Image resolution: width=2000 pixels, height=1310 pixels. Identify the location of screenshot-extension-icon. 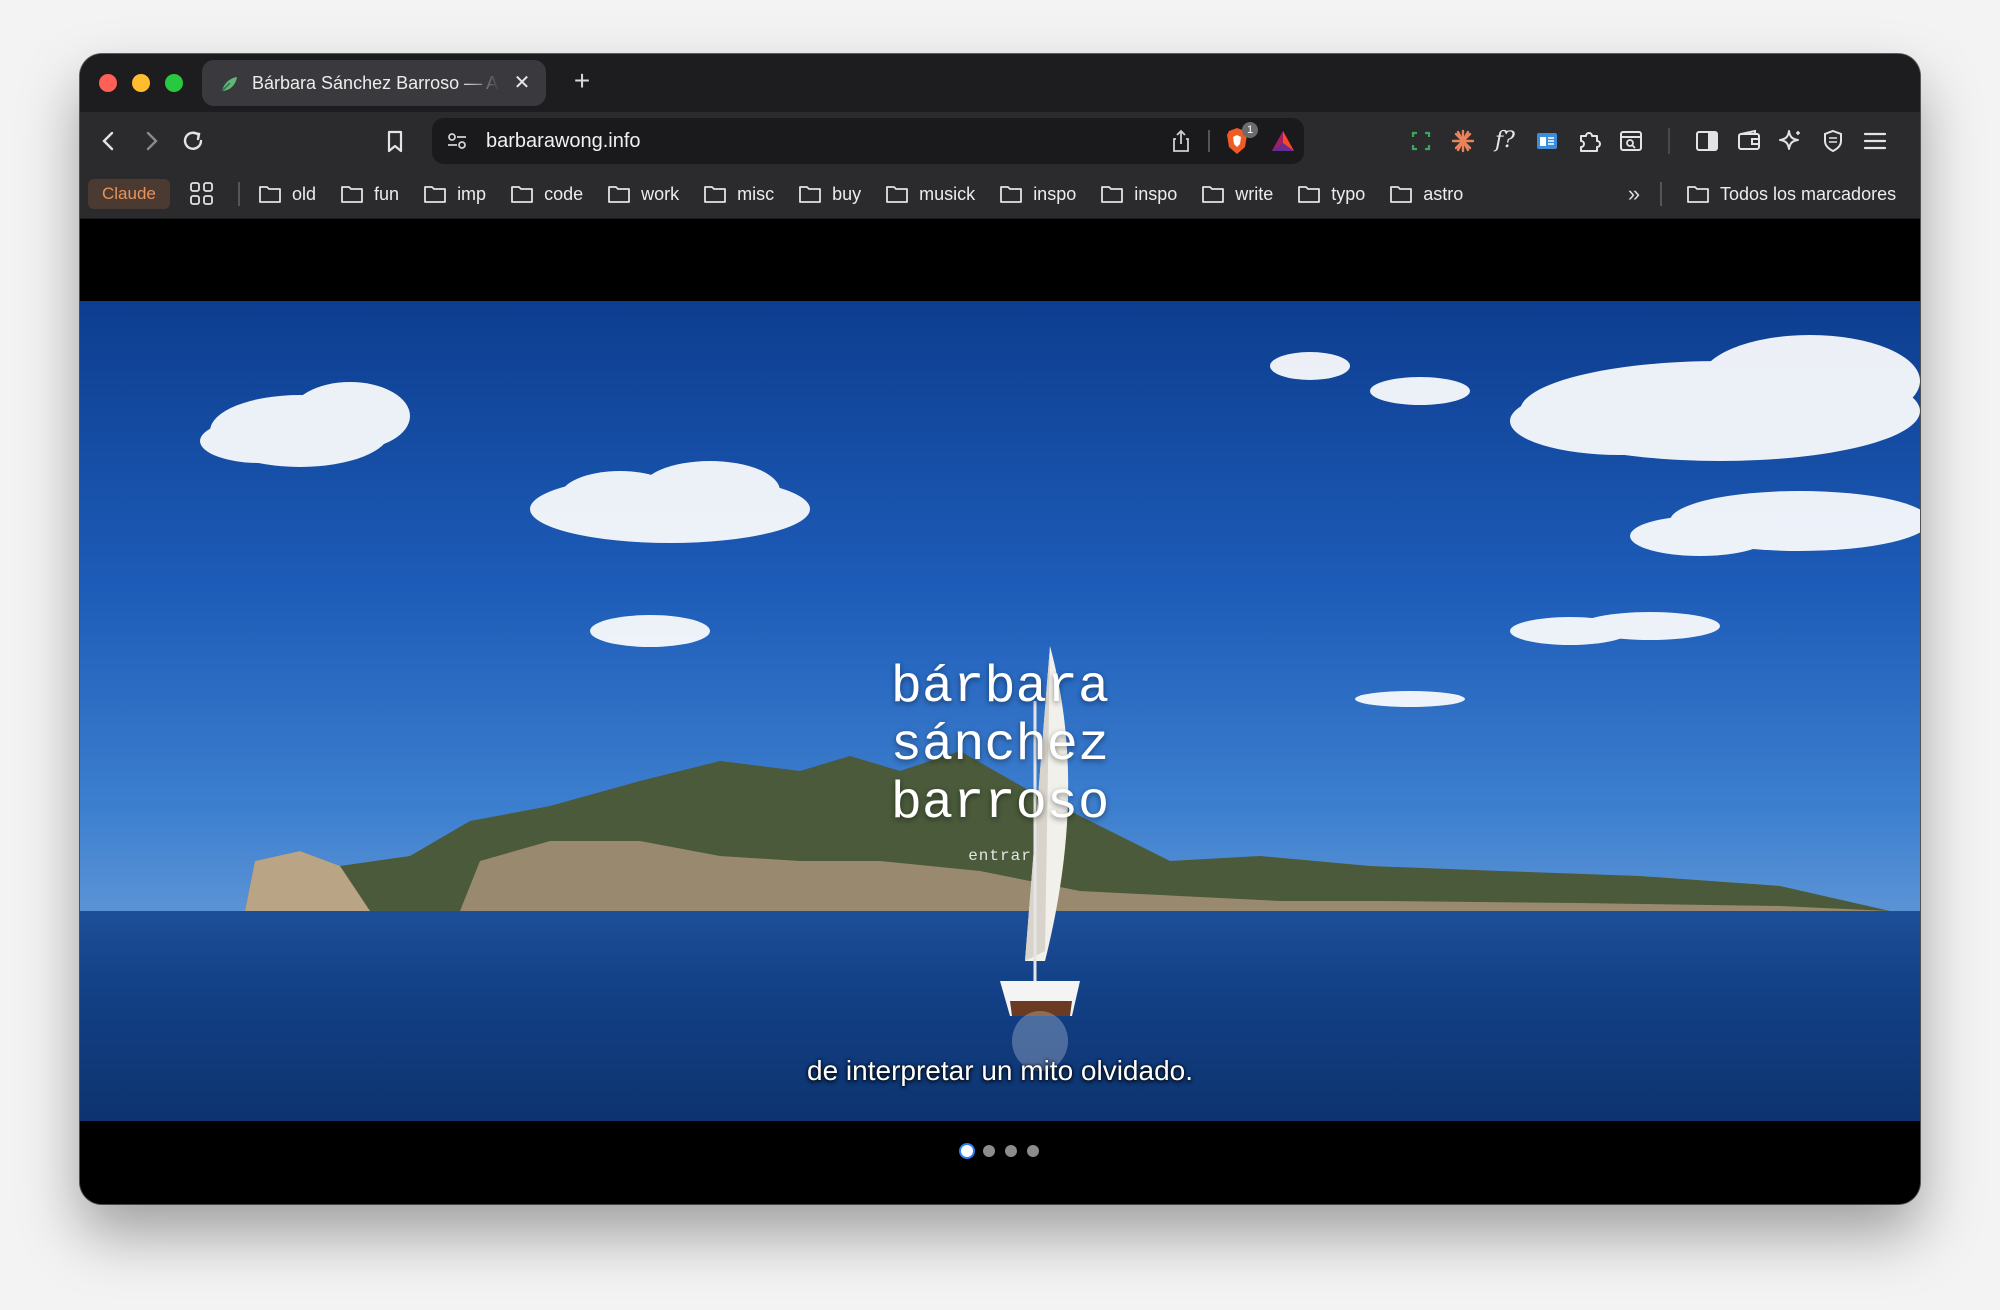
(1421, 141).